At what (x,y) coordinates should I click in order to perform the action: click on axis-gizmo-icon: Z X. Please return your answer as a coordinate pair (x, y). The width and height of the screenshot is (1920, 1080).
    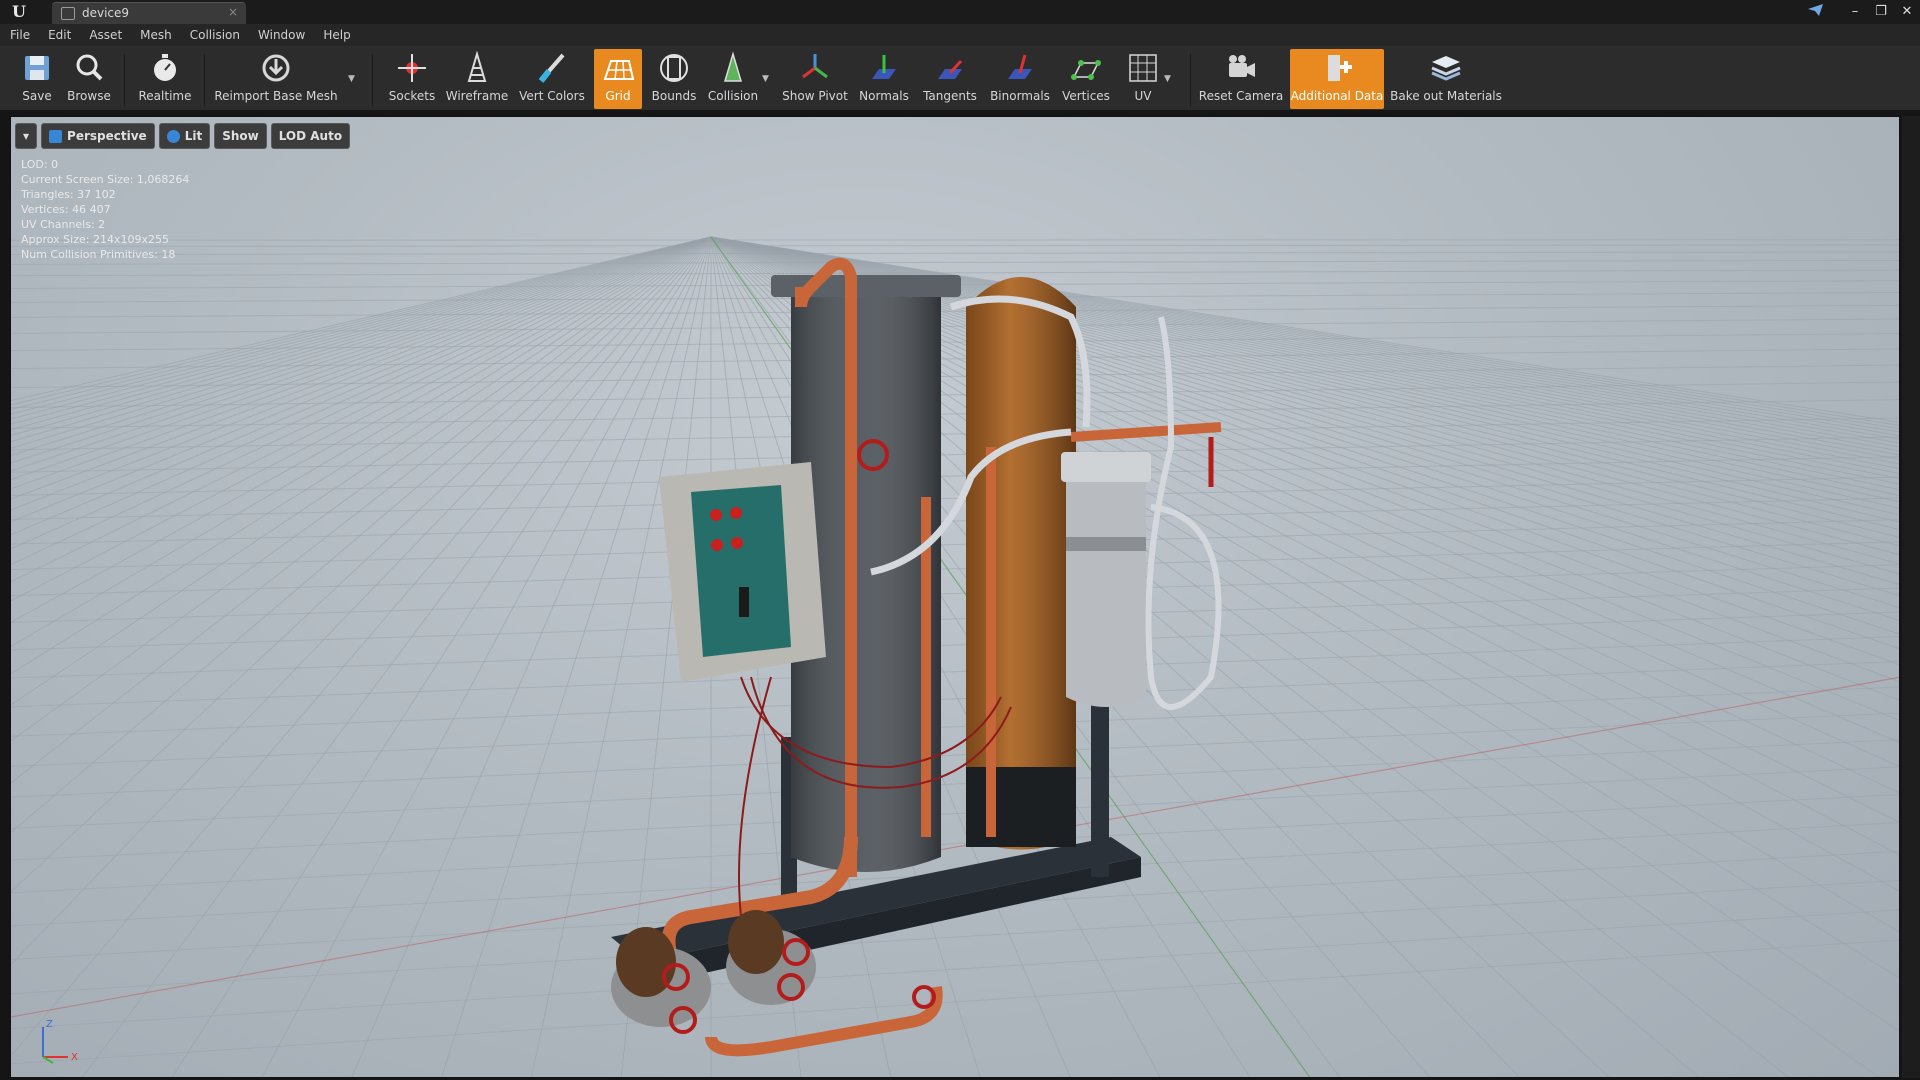
    Looking at the image, I should click on (60, 1041).